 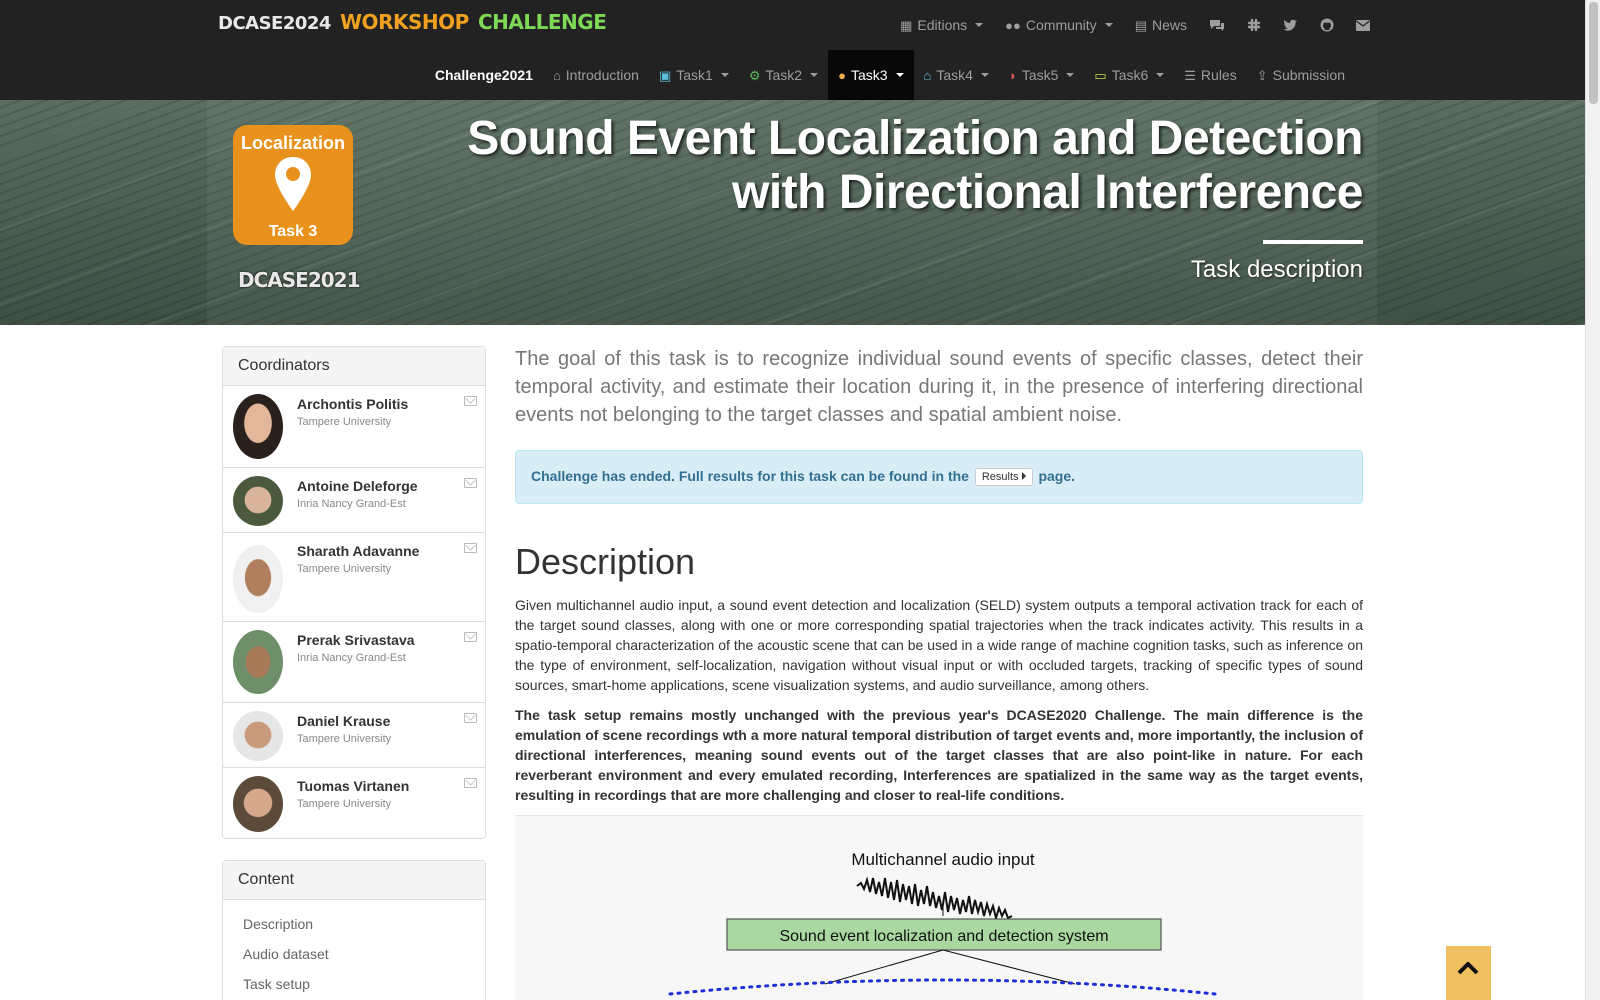 What do you see at coordinates (1290, 25) in the screenshot?
I see `twitter-icon` at bounding box center [1290, 25].